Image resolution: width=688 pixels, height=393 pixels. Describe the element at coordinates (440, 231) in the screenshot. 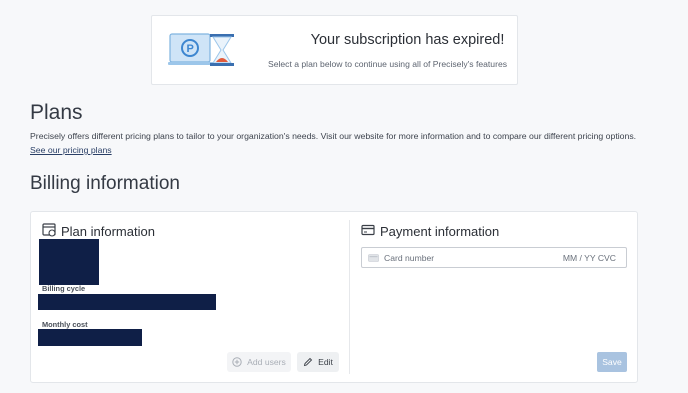

I see `payment-info-title: Payment information` at that location.